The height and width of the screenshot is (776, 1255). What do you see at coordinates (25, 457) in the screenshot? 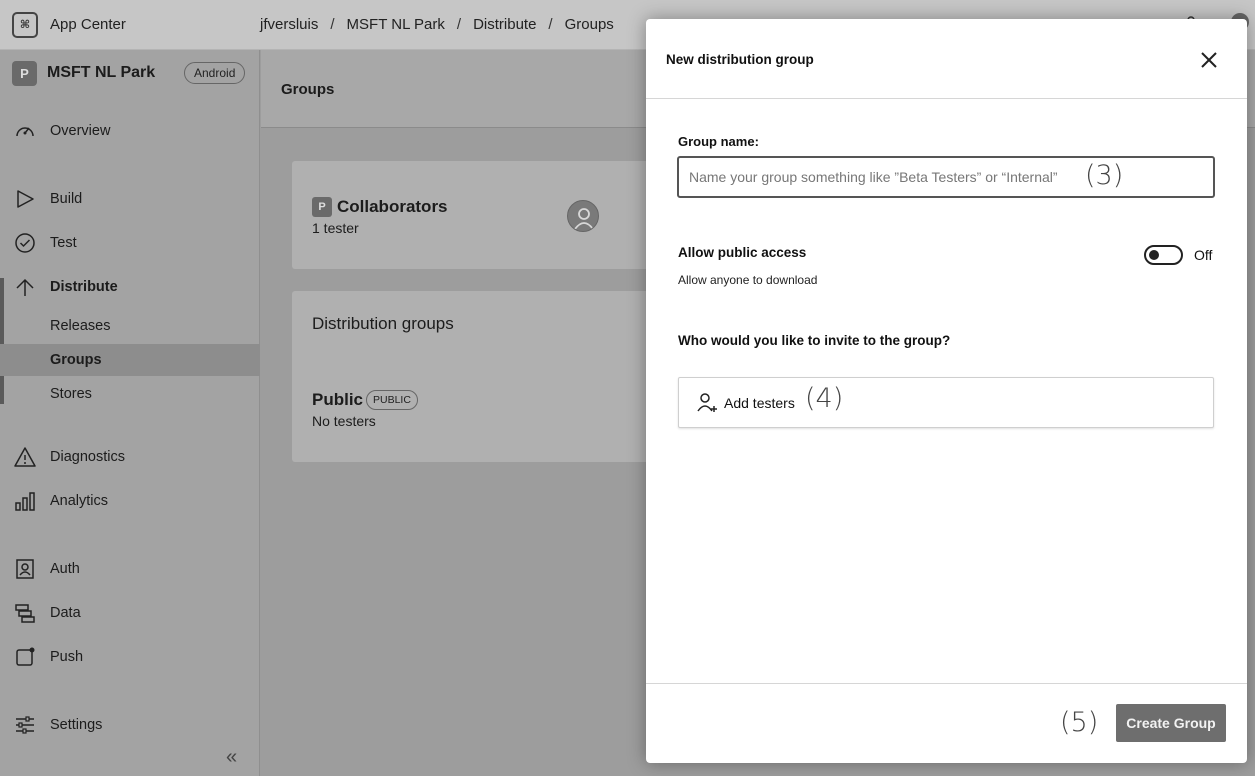
I see `warning-icon` at bounding box center [25, 457].